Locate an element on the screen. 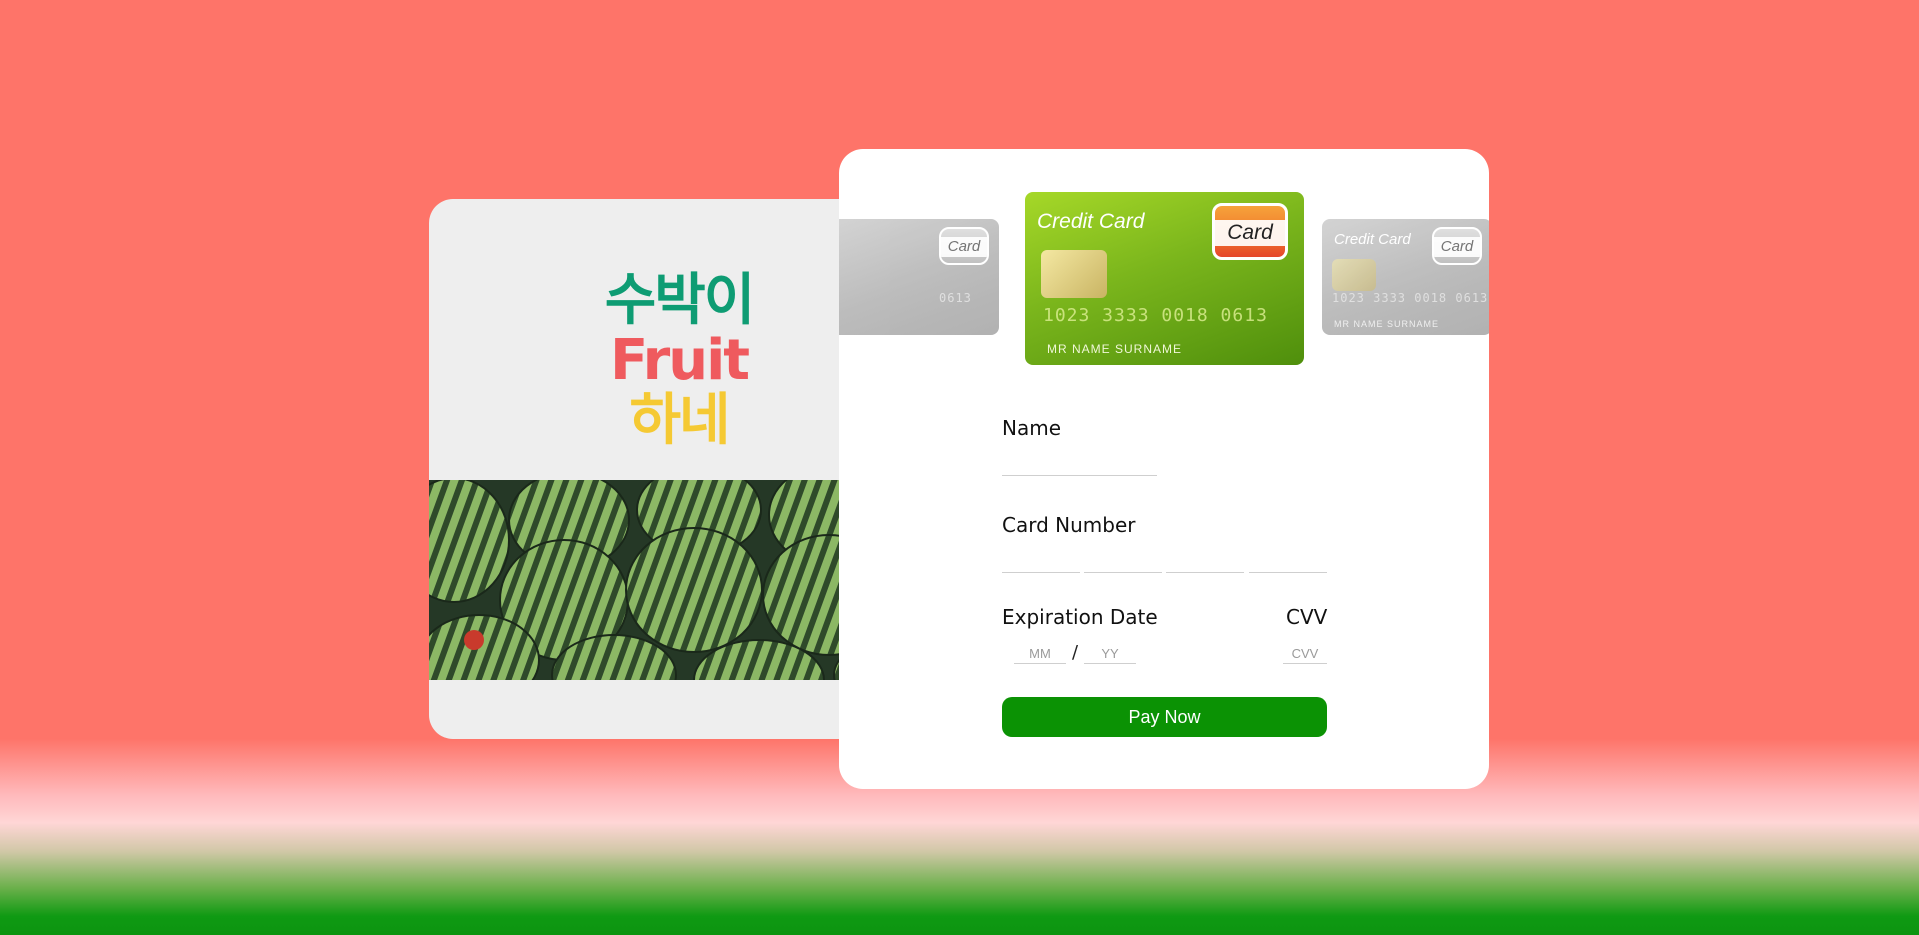 The width and height of the screenshot is (1919, 935). credit-card-previous: Card 0613 is located at coordinates (919, 277).